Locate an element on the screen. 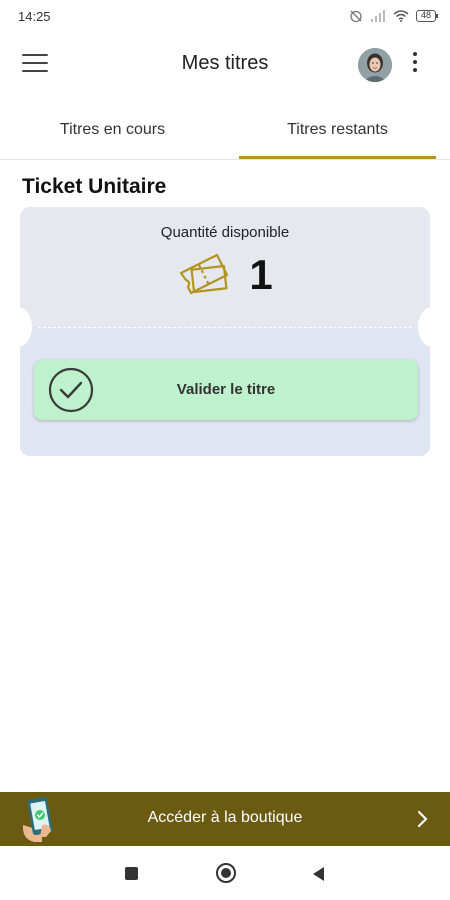 The width and height of the screenshot is (450, 900). active-tab-indicator is located at coordinates (337, 157).